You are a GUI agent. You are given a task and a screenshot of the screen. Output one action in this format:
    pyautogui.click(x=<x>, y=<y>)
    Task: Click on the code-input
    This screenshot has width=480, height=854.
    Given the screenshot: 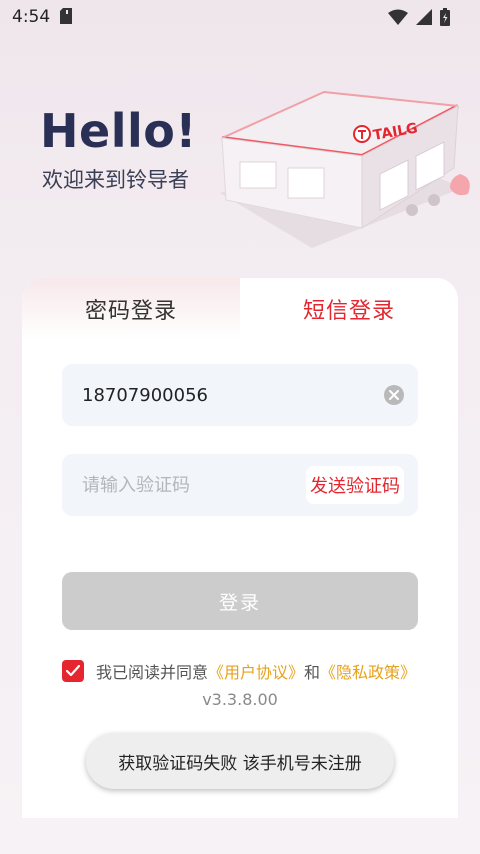 What is the action you would take?
    pyautogui.click(x=207, y=485)
    